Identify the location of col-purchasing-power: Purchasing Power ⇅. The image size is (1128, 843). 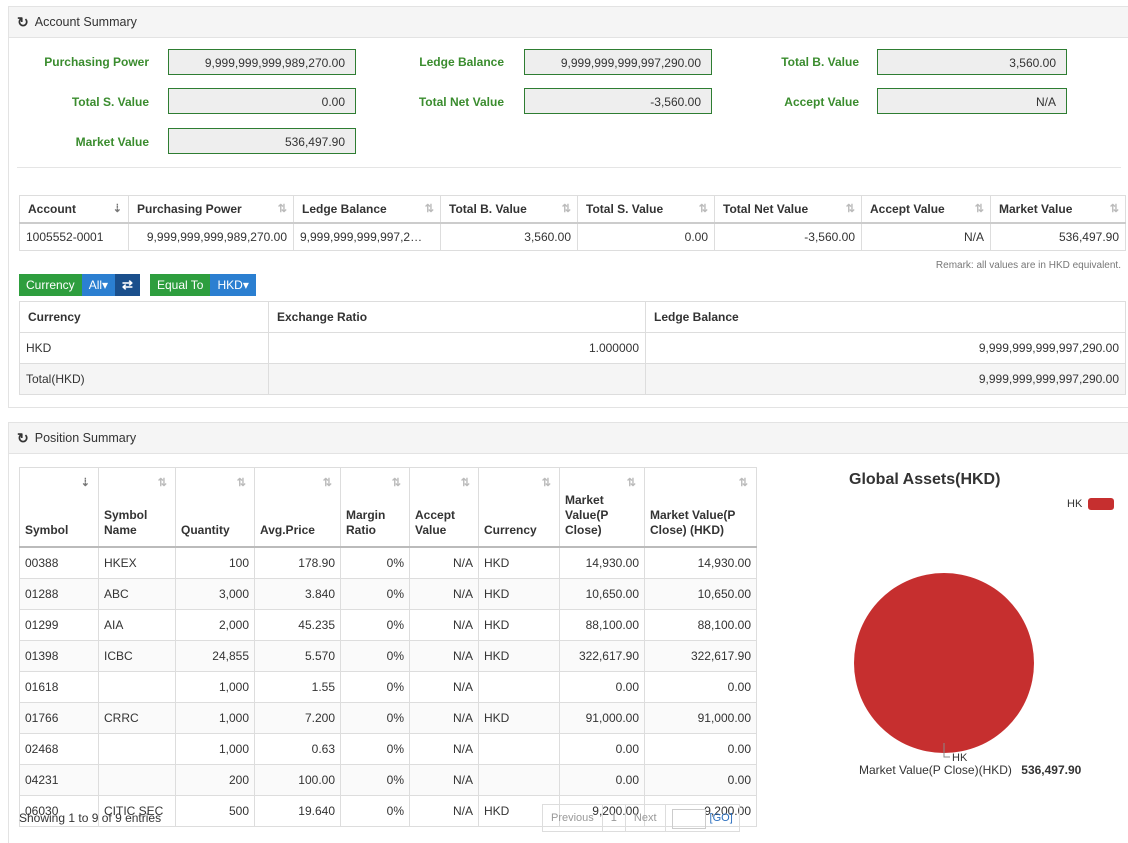
(211, 209).